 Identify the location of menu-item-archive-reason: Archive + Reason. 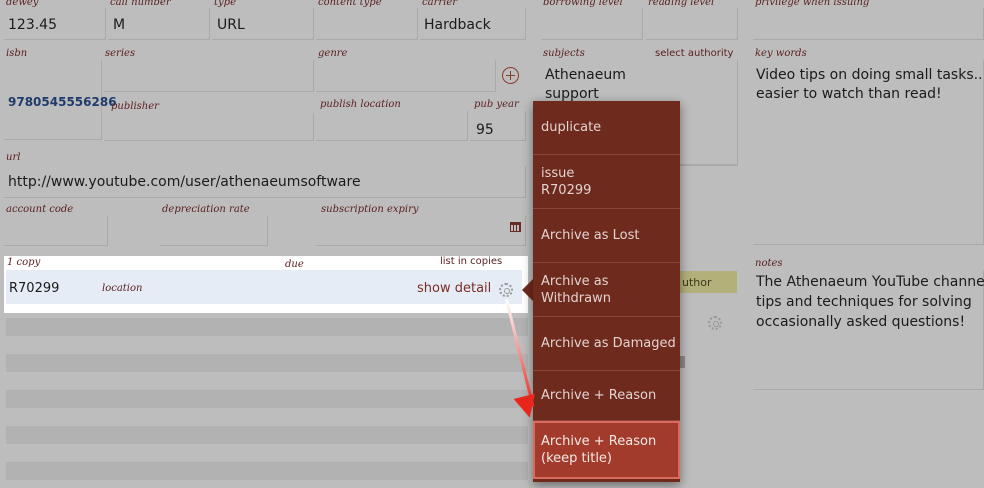
(606, 396).